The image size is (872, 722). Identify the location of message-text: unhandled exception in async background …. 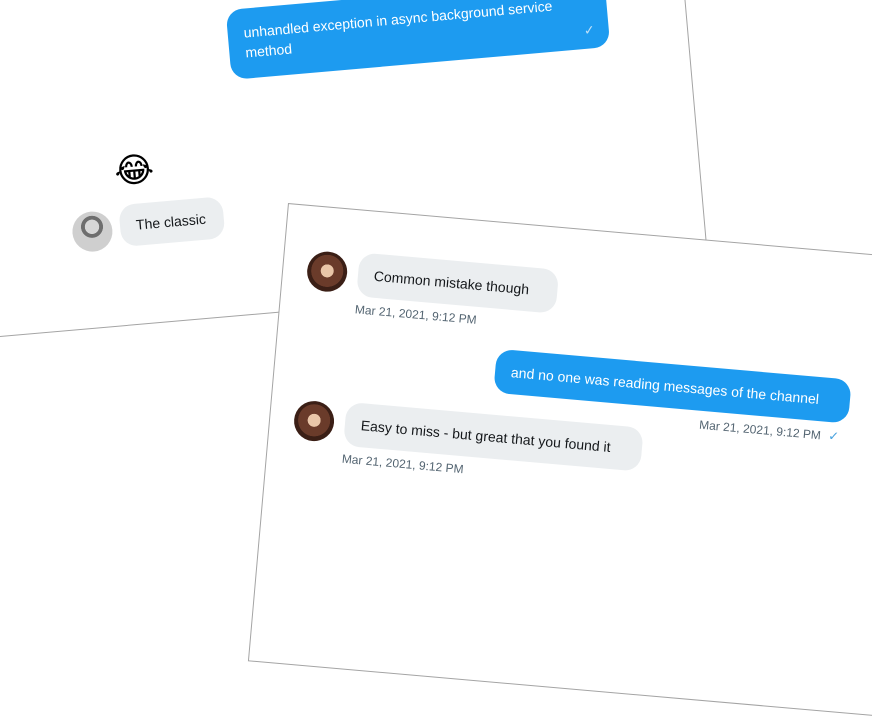
(397, 30).